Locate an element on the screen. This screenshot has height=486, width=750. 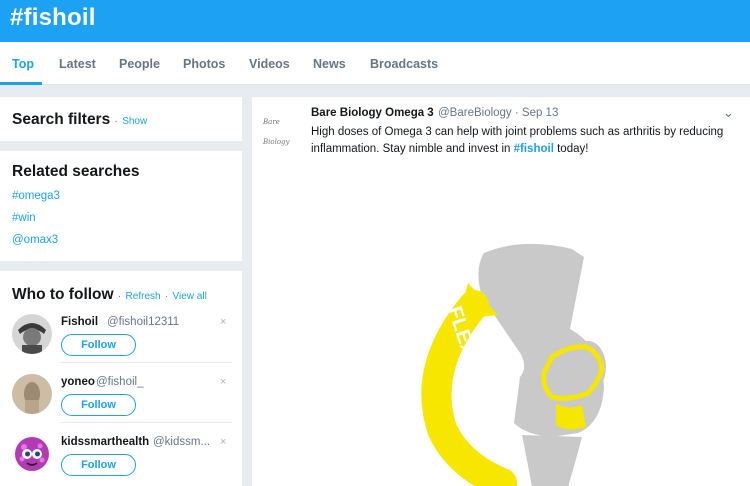
knee-joint-illustration: FLEXIBILITY is located at coordinates (513, 364).